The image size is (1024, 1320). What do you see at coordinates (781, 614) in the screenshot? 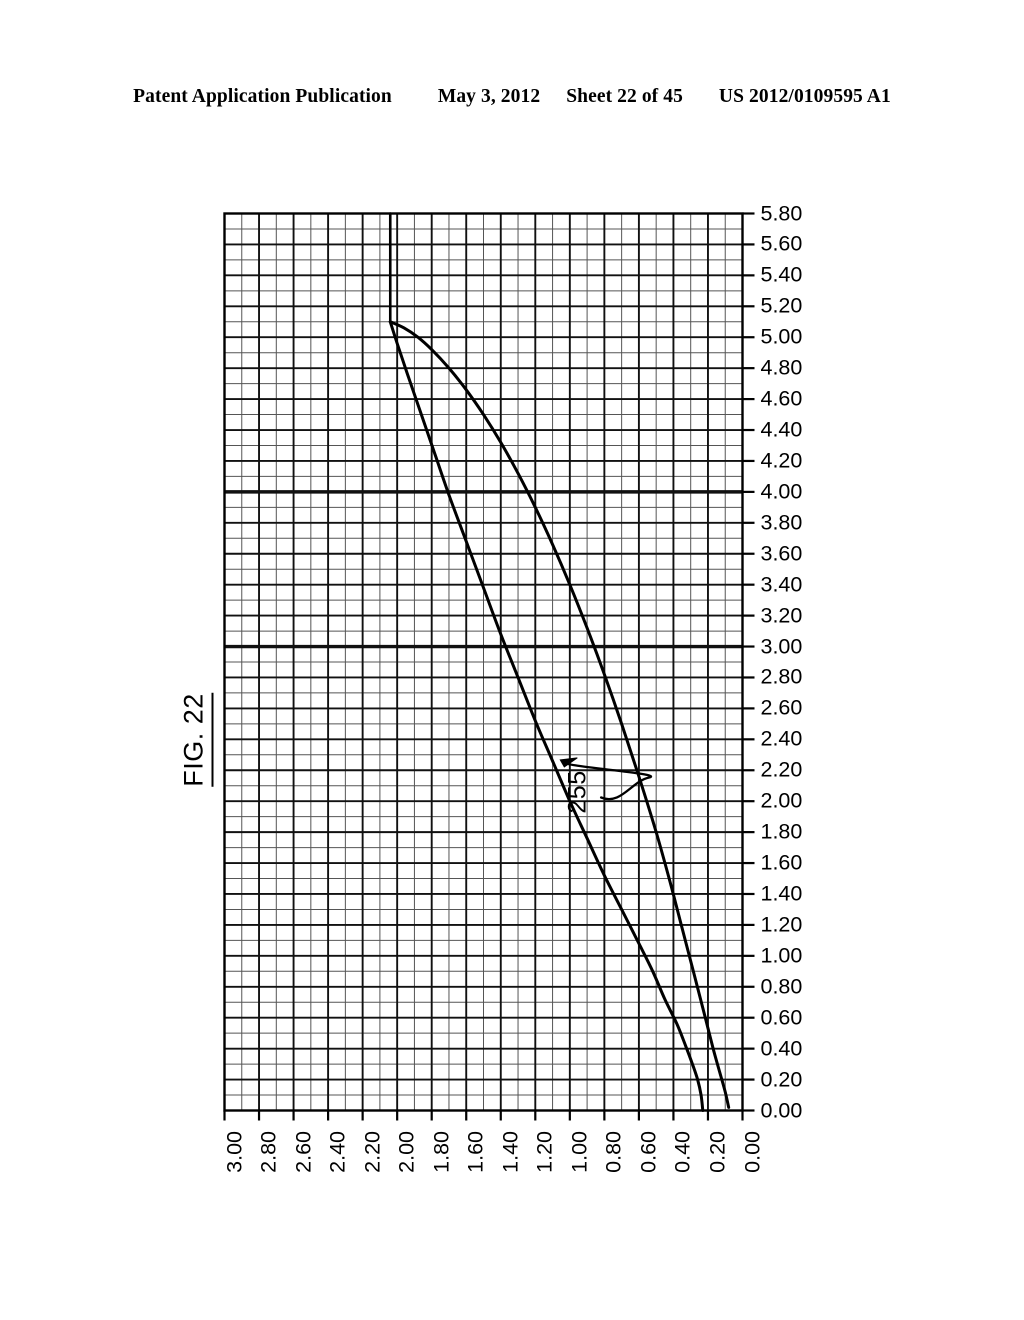
I see `y-tick-label: 3.20` at bounding box center [781, 614].